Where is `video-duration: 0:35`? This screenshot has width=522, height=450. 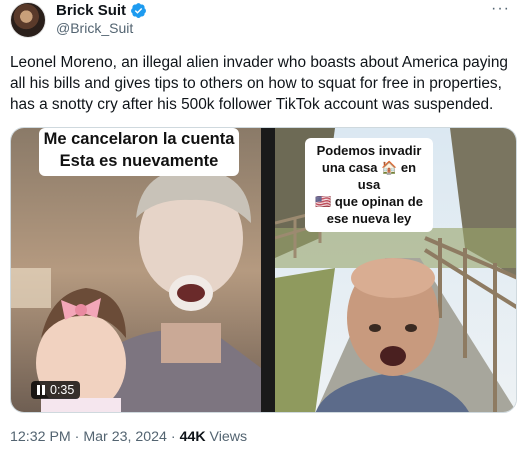
video-duration: 0:35 is located at coordinates (62, 390).